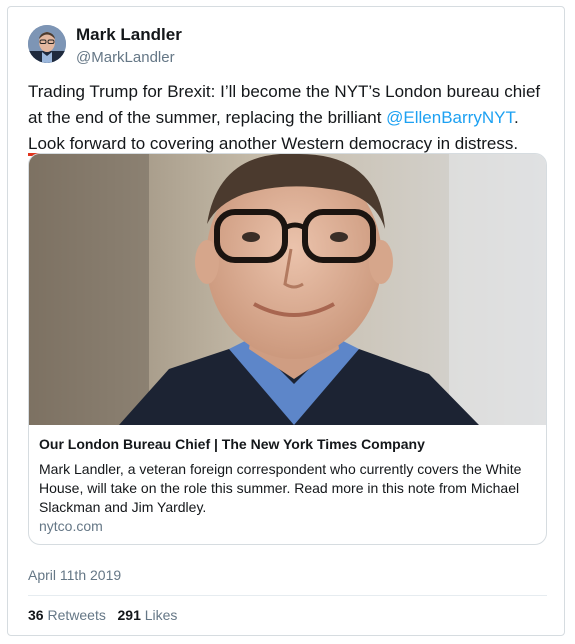 The width and height of the screenshot is (575, 644). I want to click on divider, so click(287, 595).